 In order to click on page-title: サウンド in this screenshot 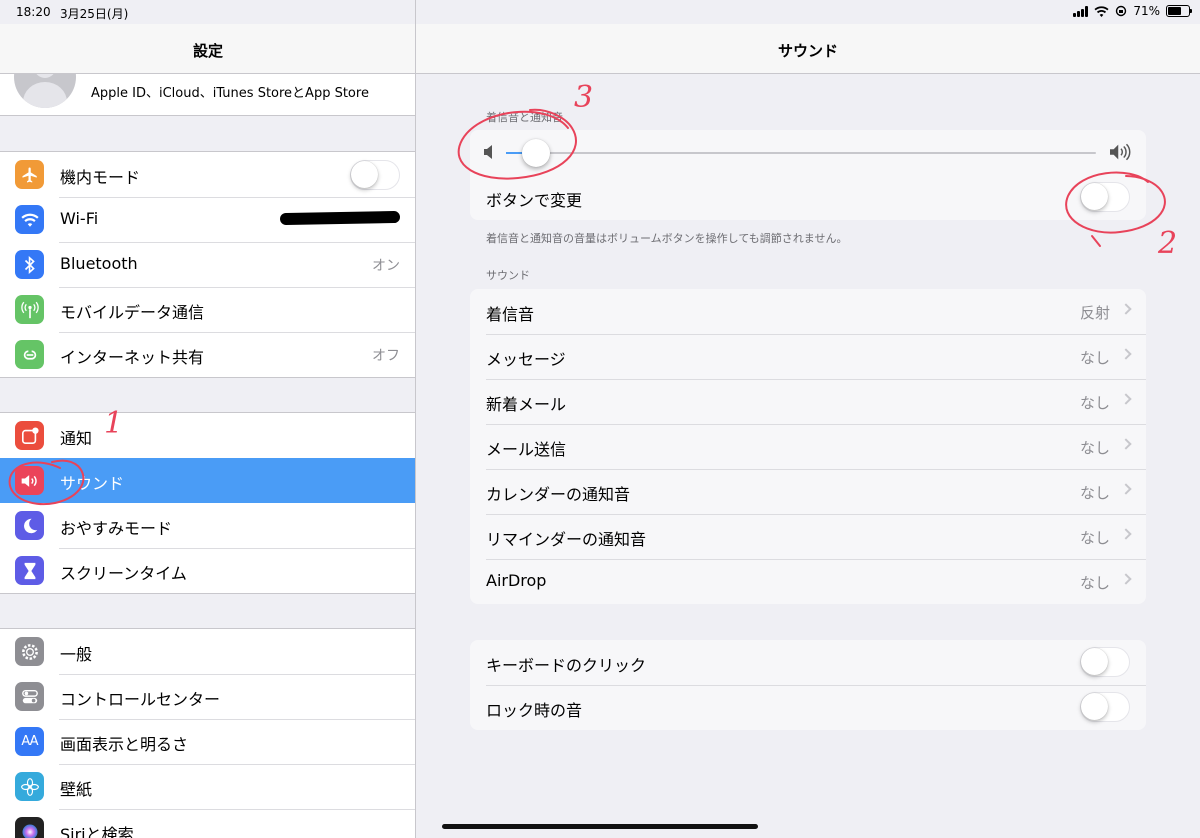, I will do `click(807, 51)`.